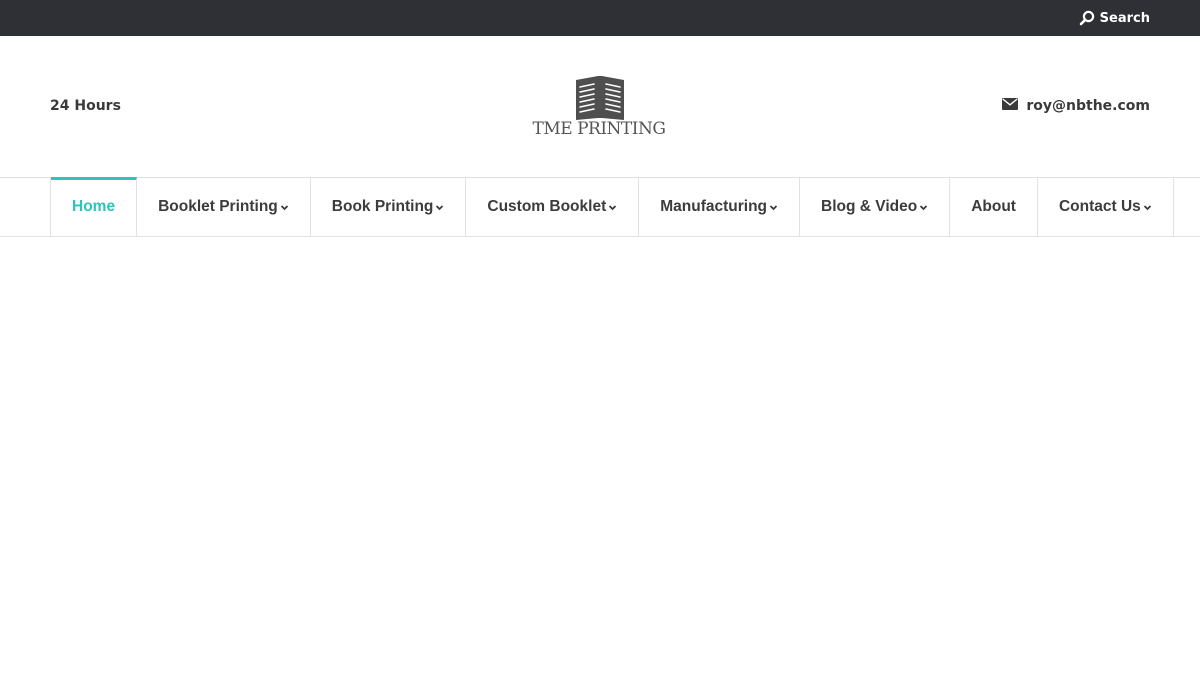  Describe the element at coordinates (85, 106) in the screenshot. I see `hours-text: 24 Hours` at that location.